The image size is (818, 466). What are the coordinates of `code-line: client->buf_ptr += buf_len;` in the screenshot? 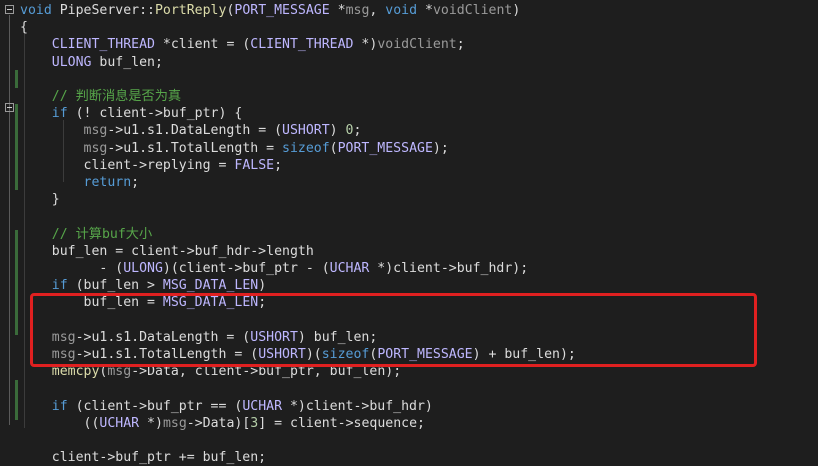 It's located at (143, 457).